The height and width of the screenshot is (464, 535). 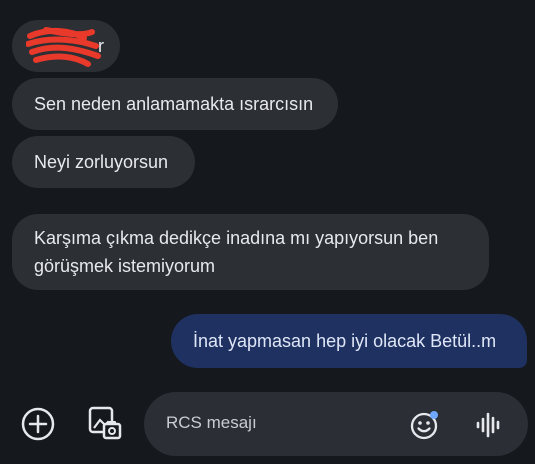 I want to click on message-text: Sen neden anlamamakta ısrarcısın, so click(x=174, y=104).